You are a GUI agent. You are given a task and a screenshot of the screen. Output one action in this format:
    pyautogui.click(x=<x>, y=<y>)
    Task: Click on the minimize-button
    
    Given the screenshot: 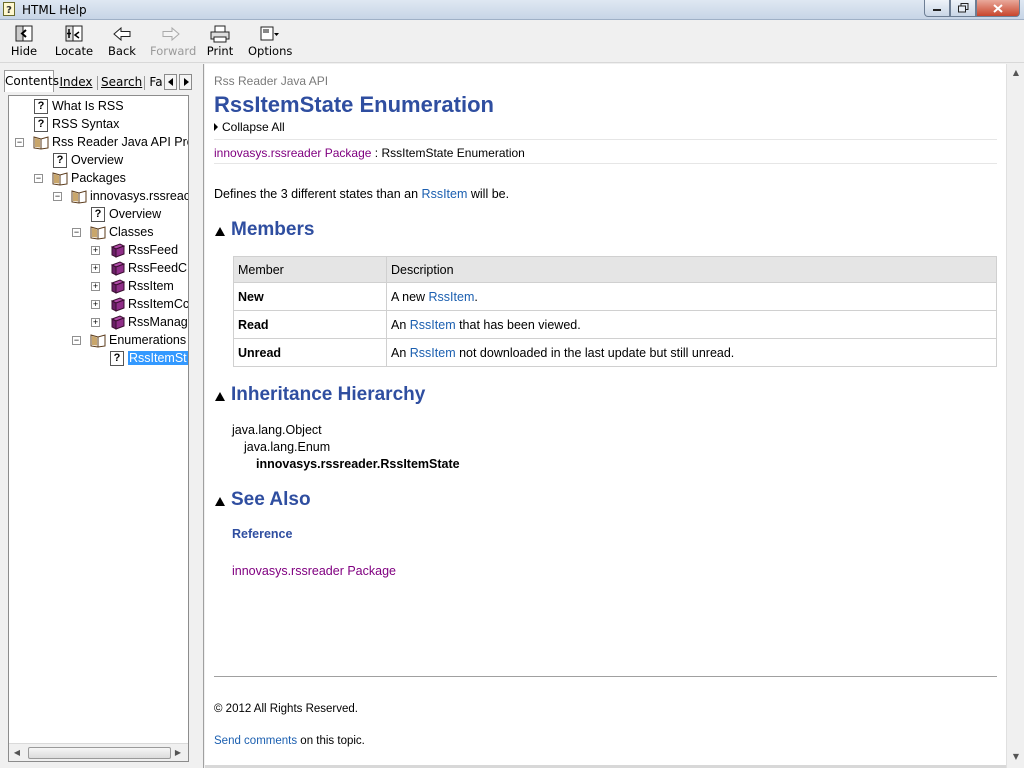 What is the action you would take?
    pyautogui.click(x=937, y=8)
    